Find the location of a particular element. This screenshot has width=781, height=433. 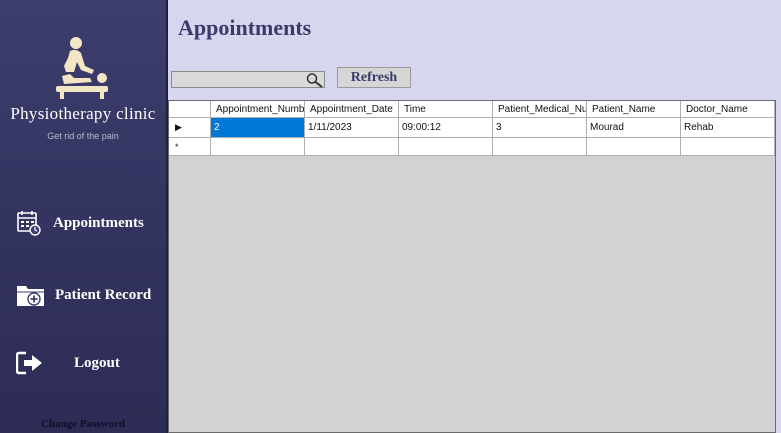

new-row: * is located at coordinates (472, 147).